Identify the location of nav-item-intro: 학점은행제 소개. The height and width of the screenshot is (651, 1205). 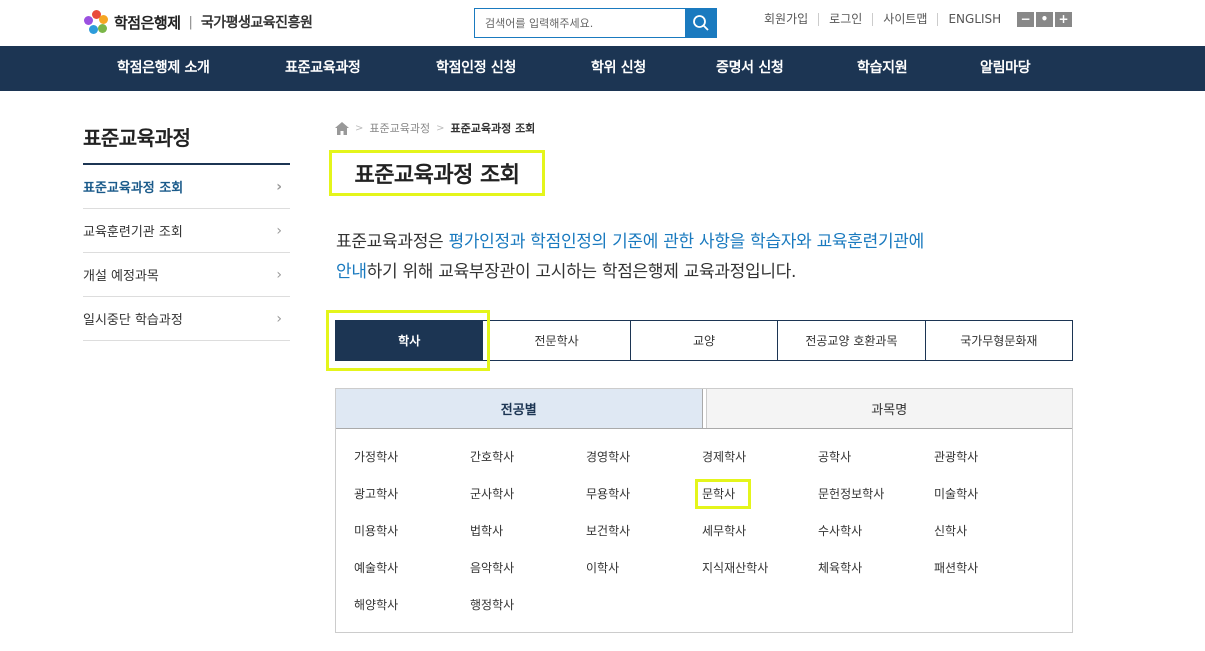
(163, 68).